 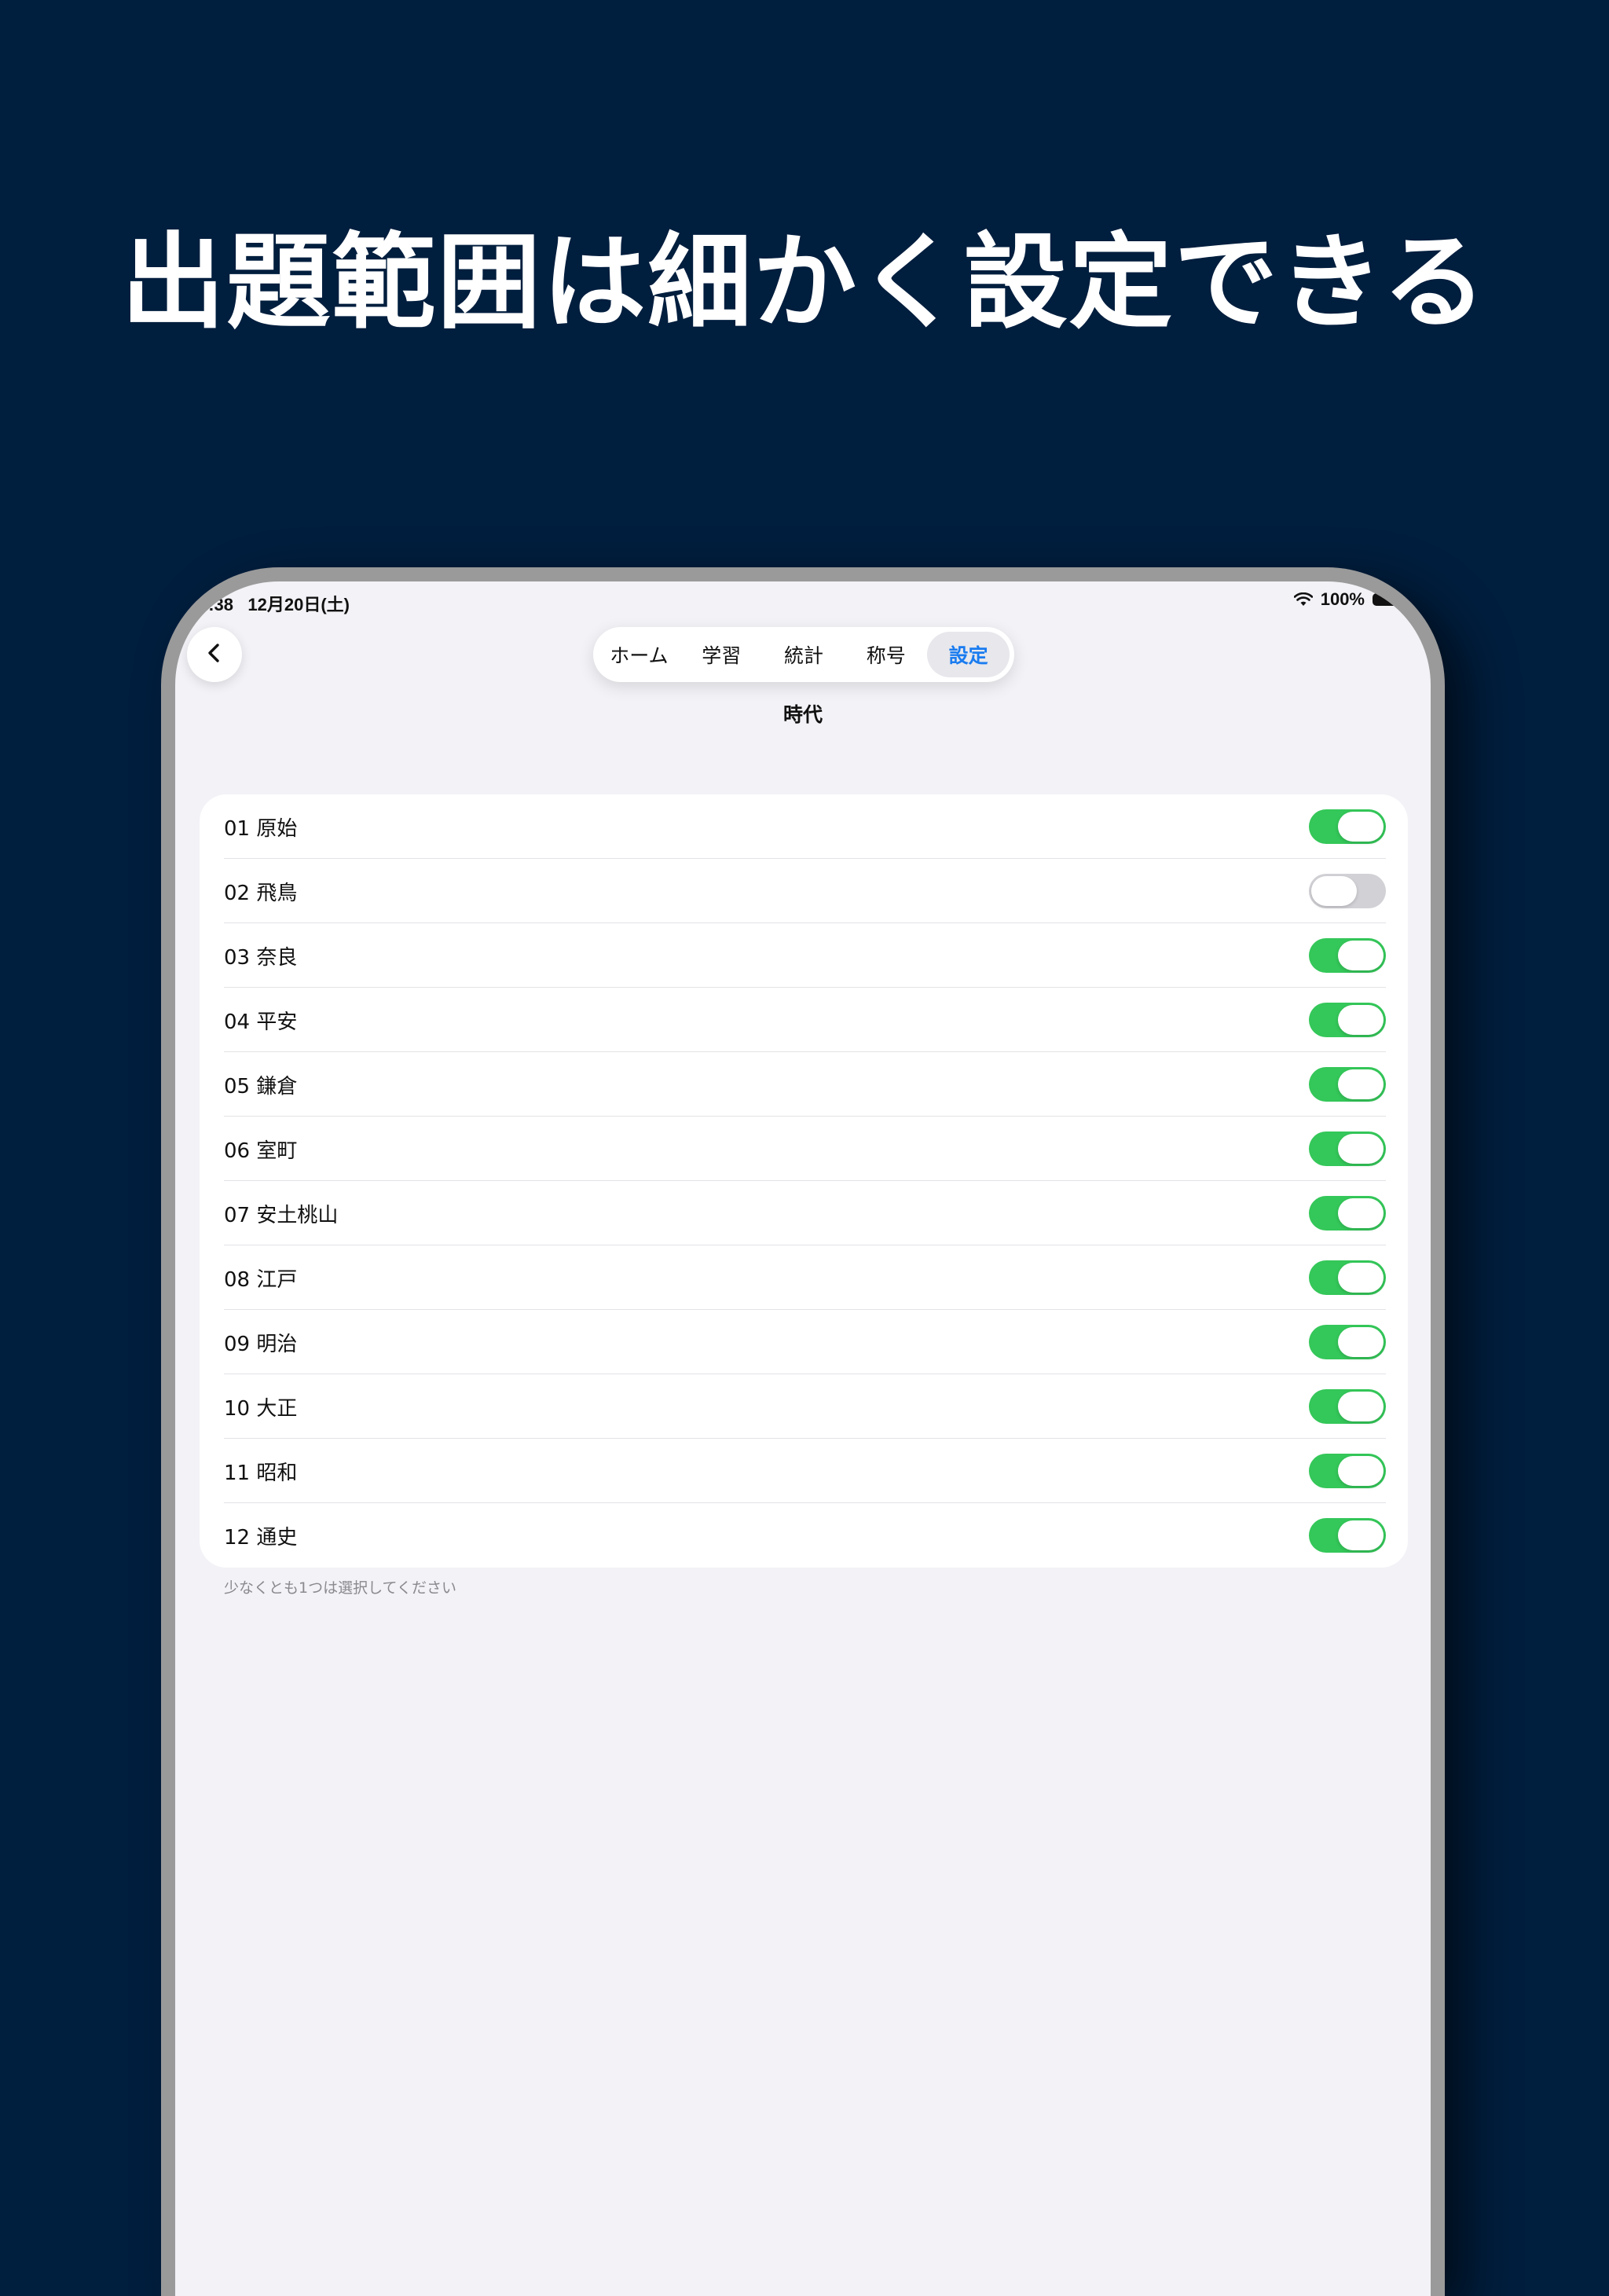 What do you see at coordinates (1303, 599) in the screenshot?
I see `wifi-icon` at bounding box center [1303, 599].